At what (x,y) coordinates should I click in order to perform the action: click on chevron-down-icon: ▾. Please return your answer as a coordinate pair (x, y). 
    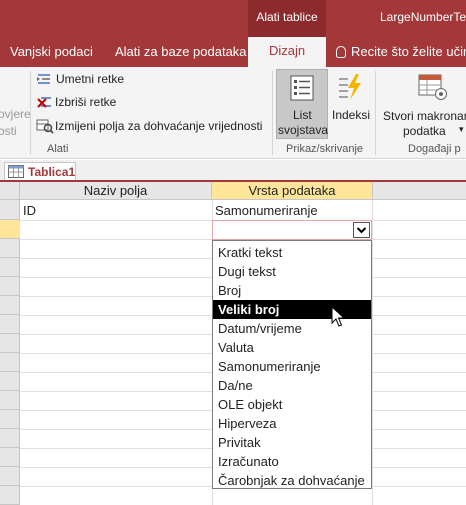
    Looking at the image, I should click on (461, 129).